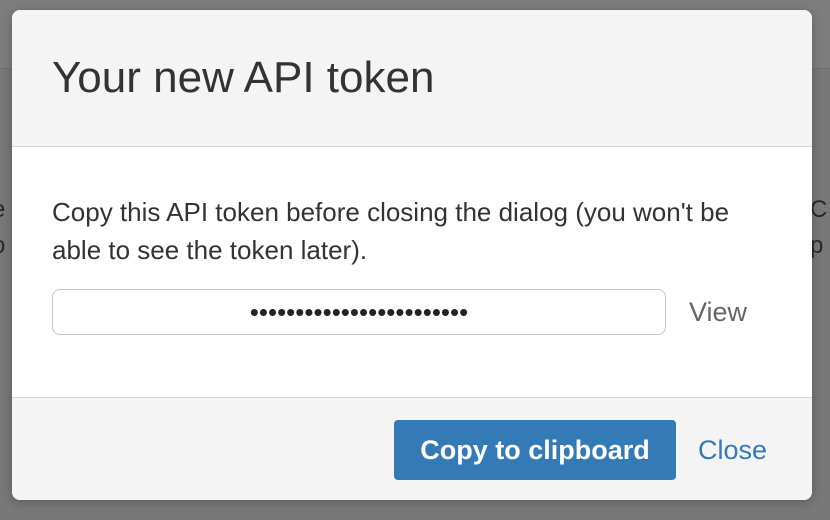  Describe the element at coordinates (535, 450) in the screenshot. I see `copy-to-clipboard-button: Copy to clipboard` at that location.